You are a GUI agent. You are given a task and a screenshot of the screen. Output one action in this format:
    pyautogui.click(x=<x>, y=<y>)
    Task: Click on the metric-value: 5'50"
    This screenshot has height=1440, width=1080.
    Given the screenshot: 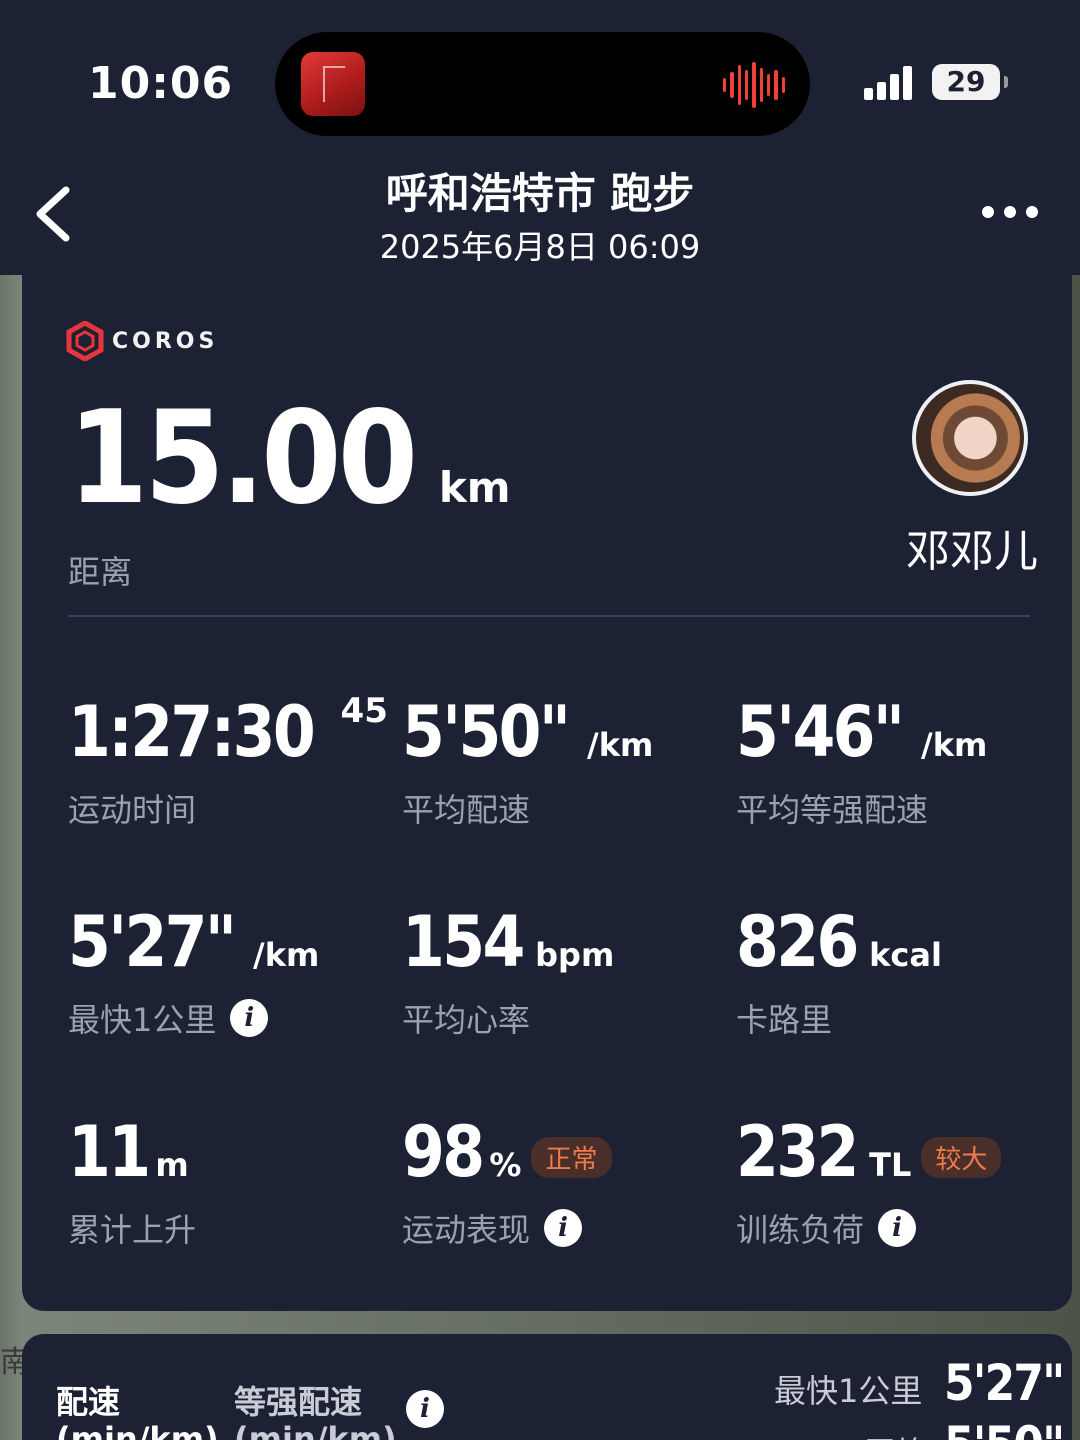 What is the action you would take?
    pyautogui.click(x=486, y=732)
    